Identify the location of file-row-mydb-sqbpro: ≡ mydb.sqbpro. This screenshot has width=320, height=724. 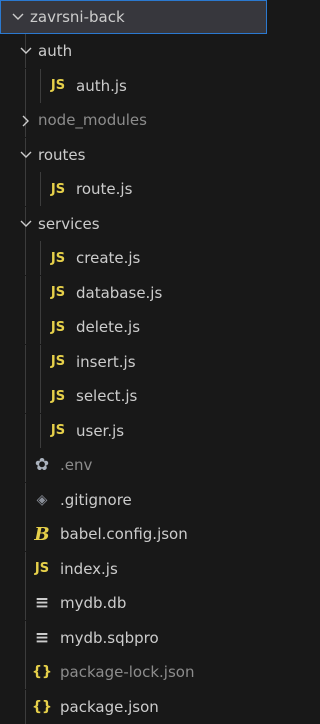
(133, 637).